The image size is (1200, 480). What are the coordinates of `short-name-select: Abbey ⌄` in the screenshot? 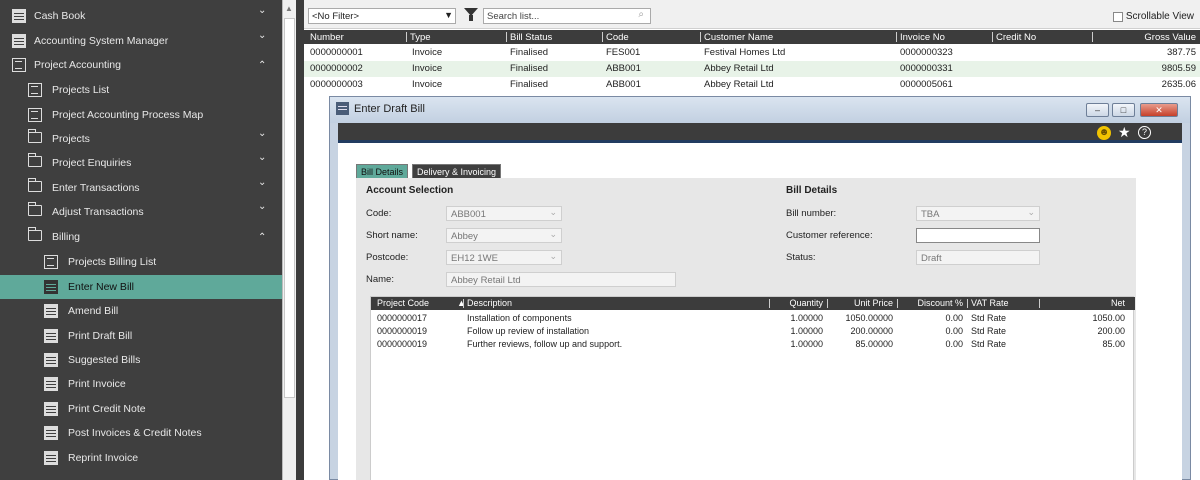 It's located at (504, 235).